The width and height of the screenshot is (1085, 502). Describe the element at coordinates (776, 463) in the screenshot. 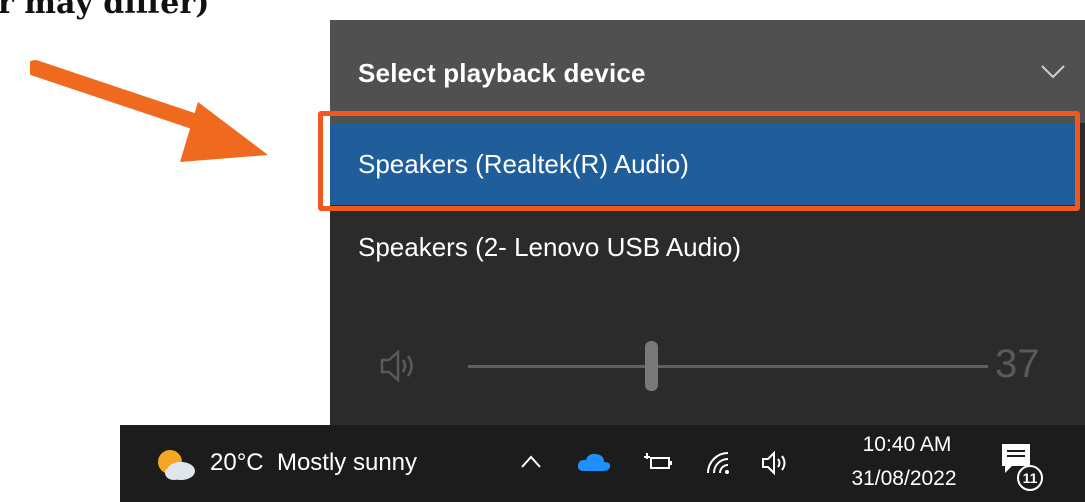

I see `volume-icon` at that location.